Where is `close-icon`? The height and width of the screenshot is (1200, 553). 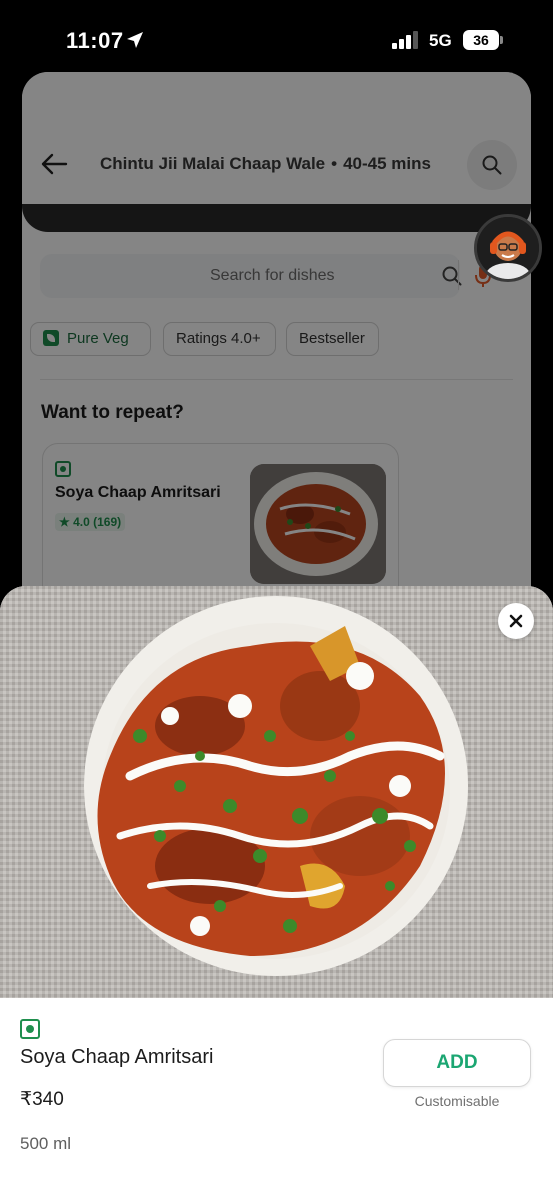 close-icon is located at coordinates (516, 621).